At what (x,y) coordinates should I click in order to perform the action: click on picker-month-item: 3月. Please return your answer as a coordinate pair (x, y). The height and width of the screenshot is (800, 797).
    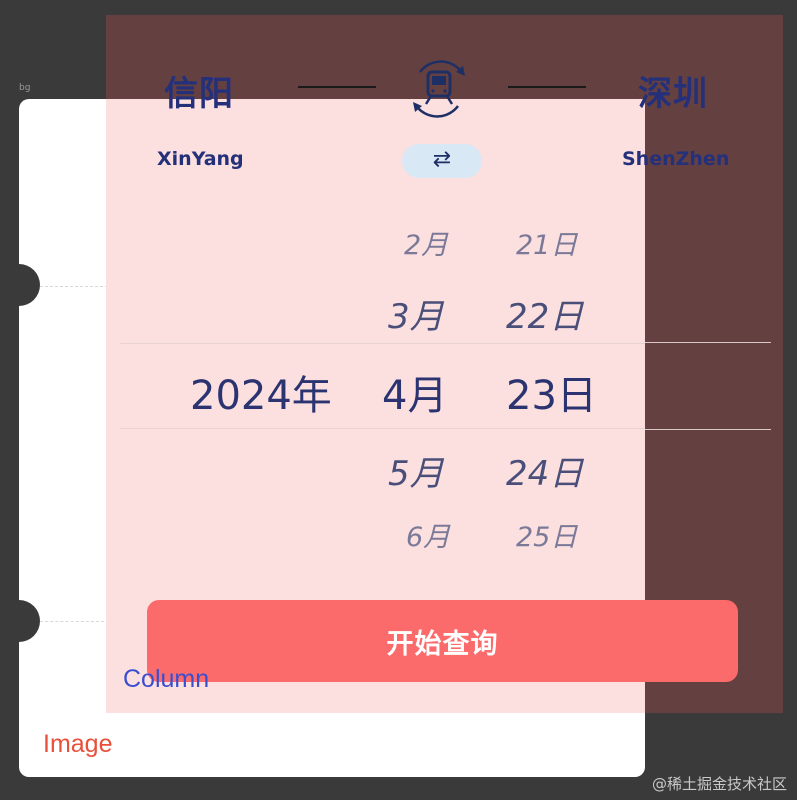
    Looking at the image, I should click on (416, 313).